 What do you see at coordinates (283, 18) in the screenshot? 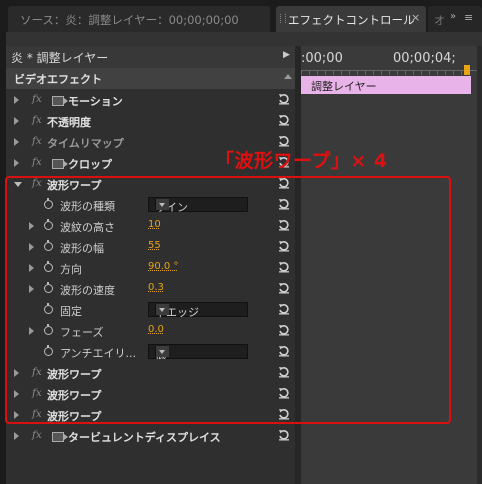
I see `grip-icon` at bounding box center [283, 18].